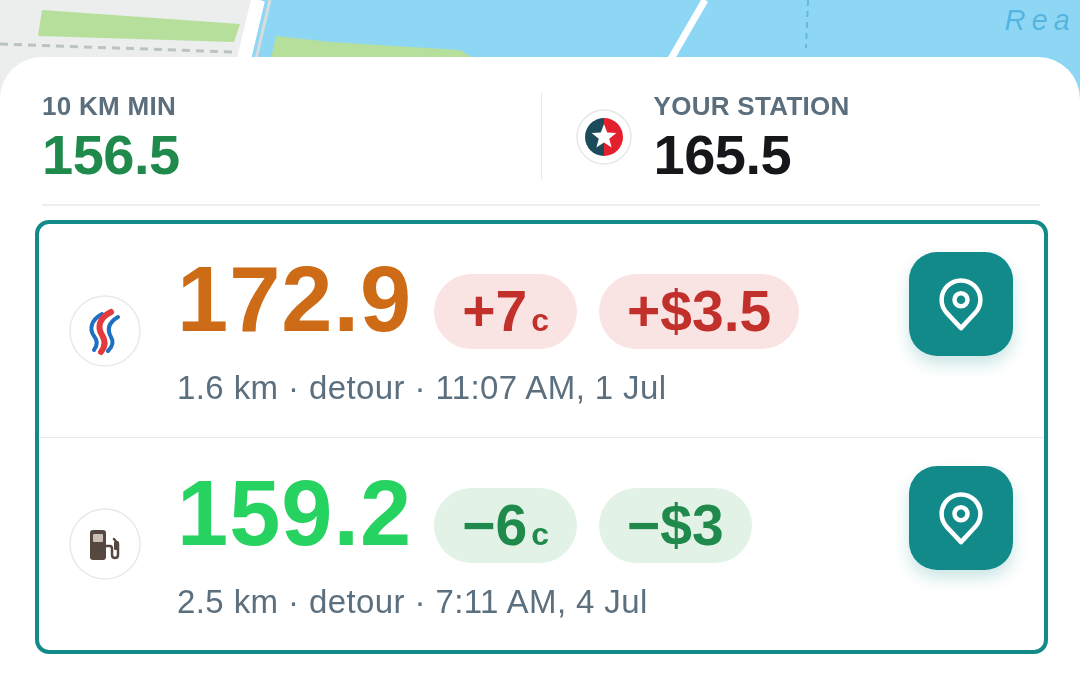 Image resolution: width=1080 pixels, height=680 pixels. What do you see at coordinates (722, 155) in the screenshot?
I see `summary-price: 165.5` at bounding box center [722, 155].